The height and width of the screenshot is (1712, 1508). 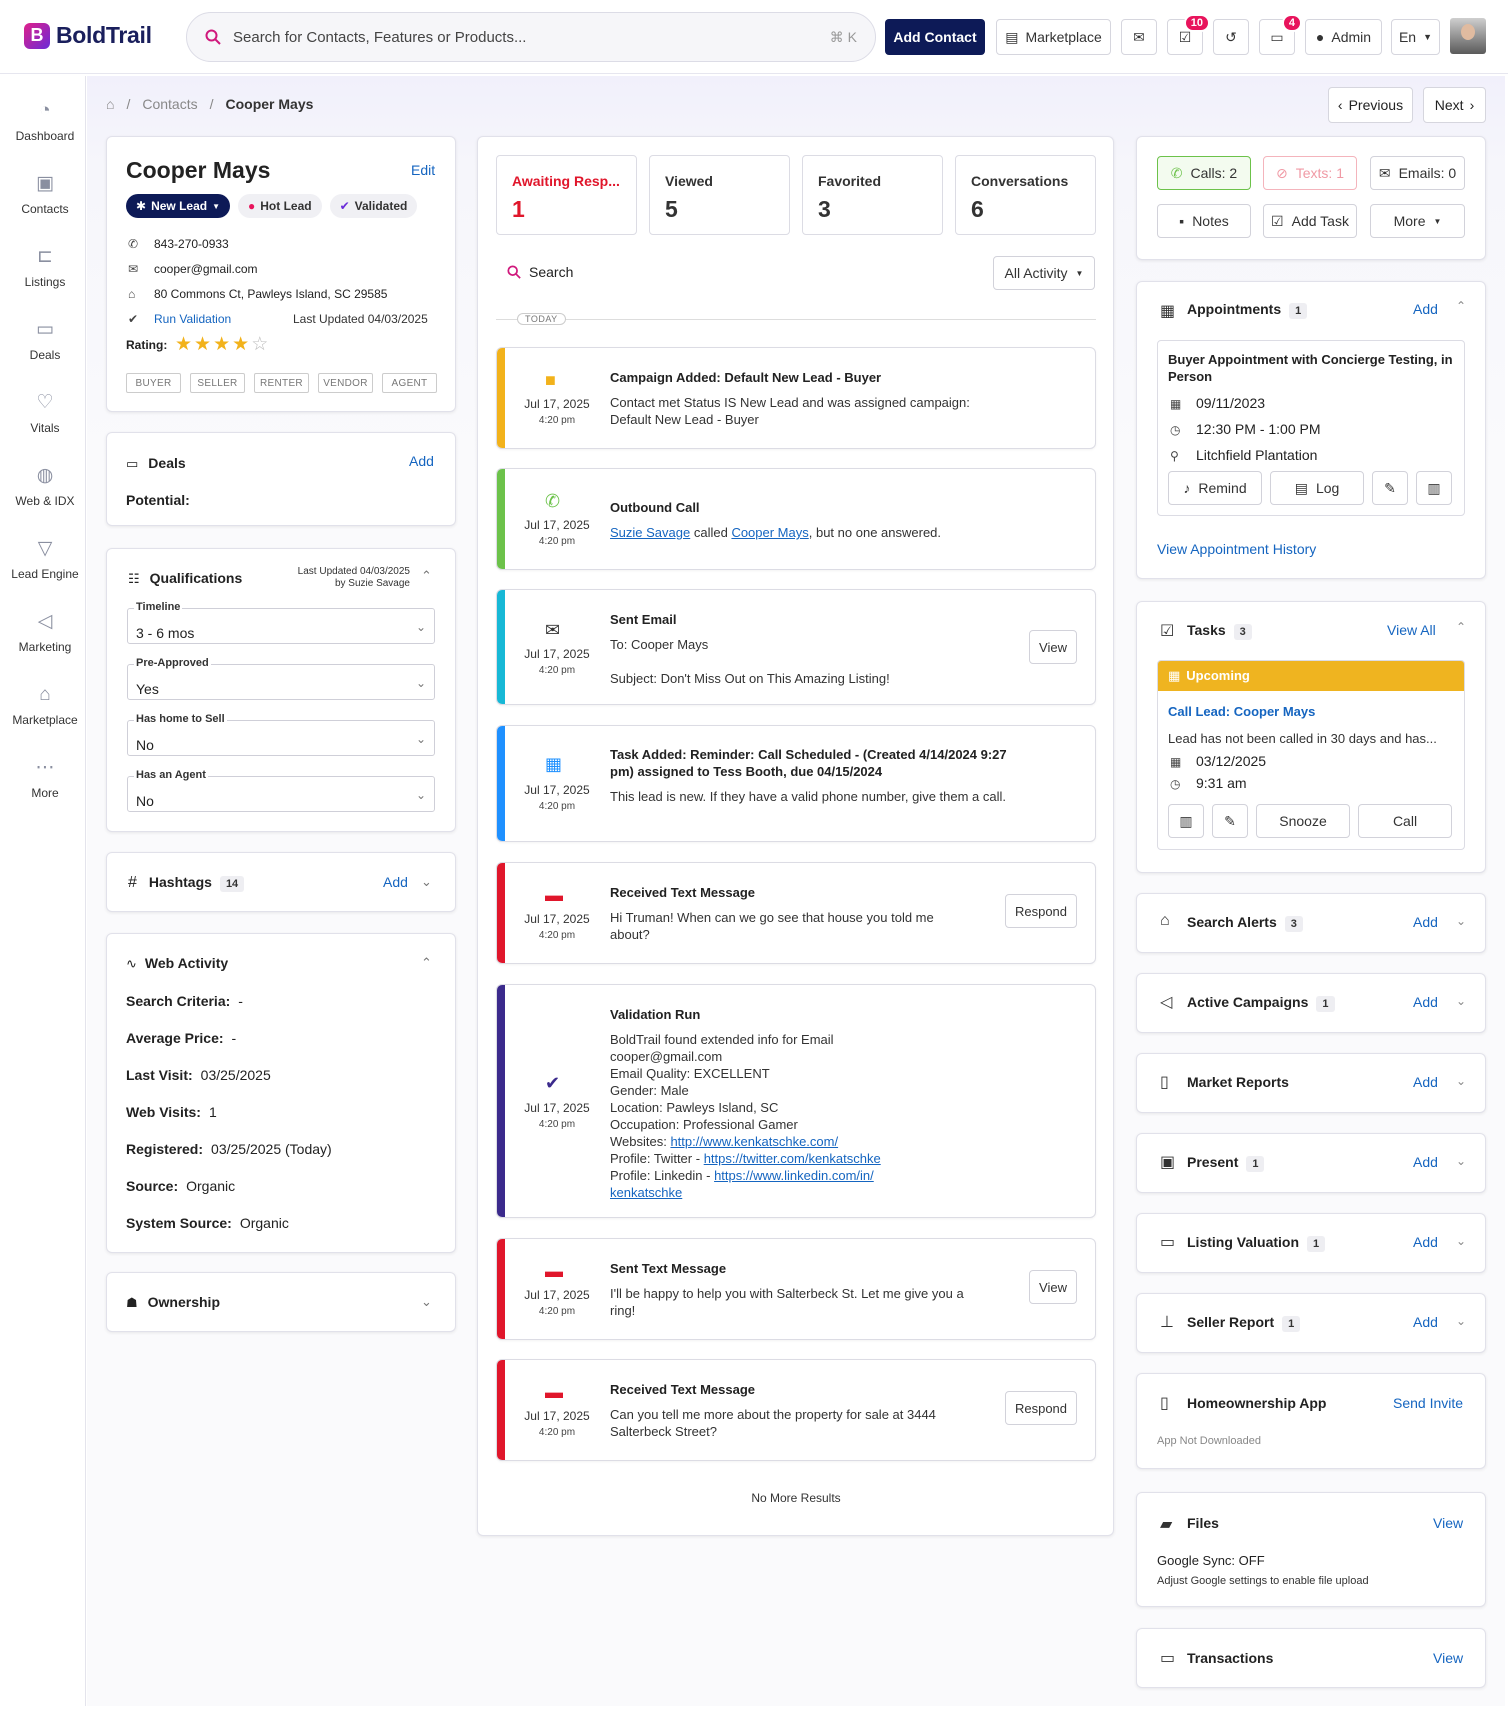 What do you see at coordinates (1425, 1082) in the screenshot?
I see `add-market-report-link: Add` at bounding box center [1425, 1082].